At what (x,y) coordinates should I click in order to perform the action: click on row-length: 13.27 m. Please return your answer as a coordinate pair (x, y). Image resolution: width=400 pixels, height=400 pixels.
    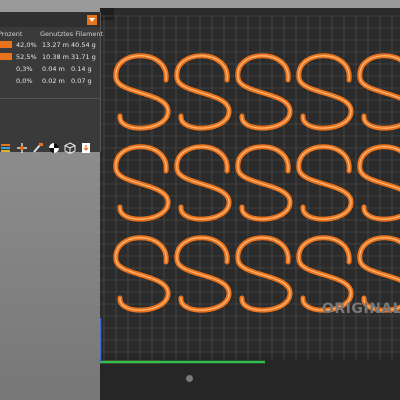
    Looking at the image, I should click on (56, 45).